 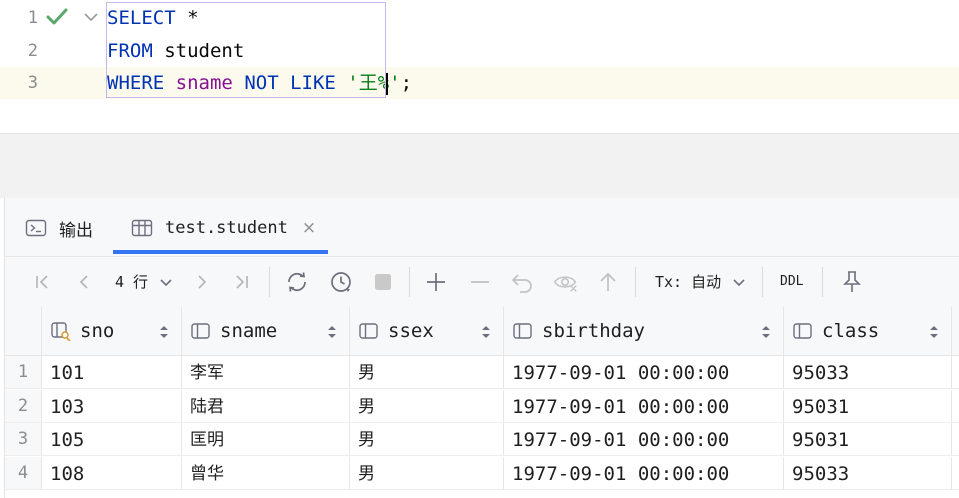 I want to click on pin-icon, so click(x=852, y=282).